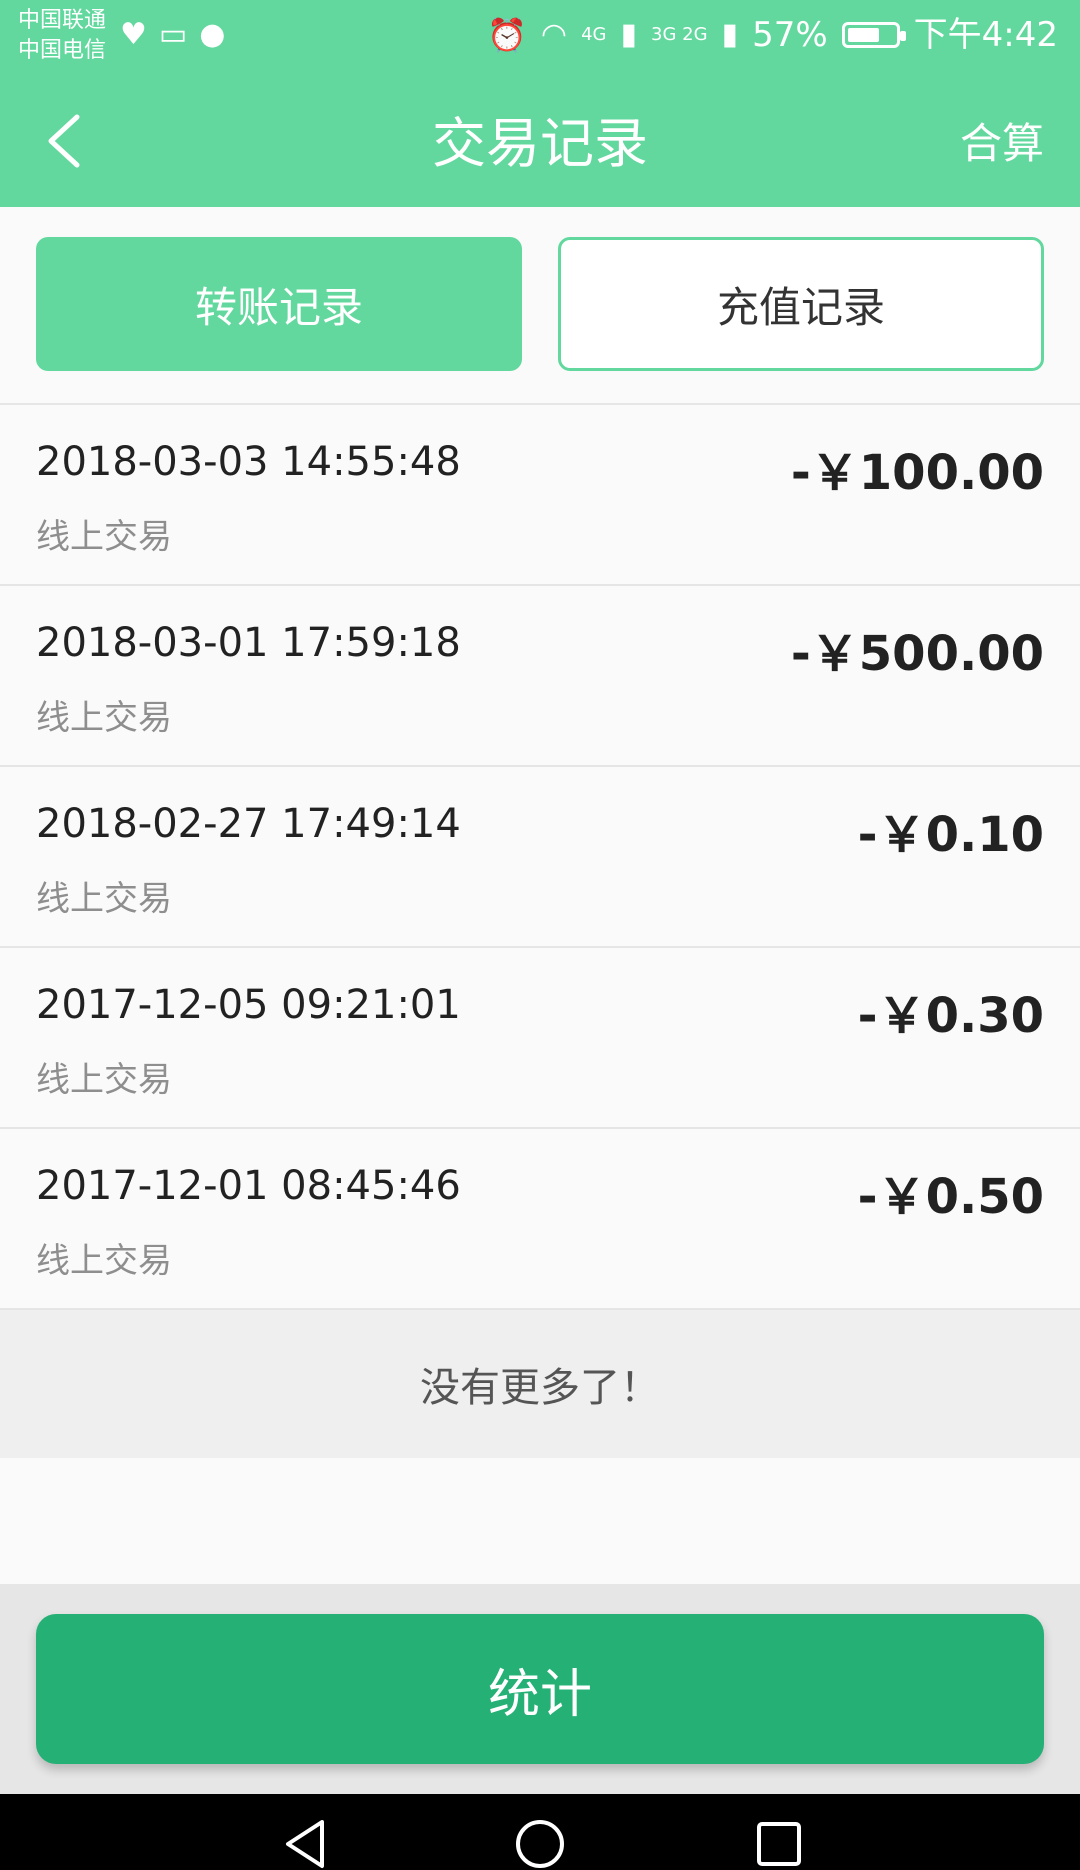 This screenshot has width=1080, height=1870. Describe the element at coordinates (248, 643) in the screenshot. I see `transaction-datetime: 2018-03-01 17:59:18` at that location.